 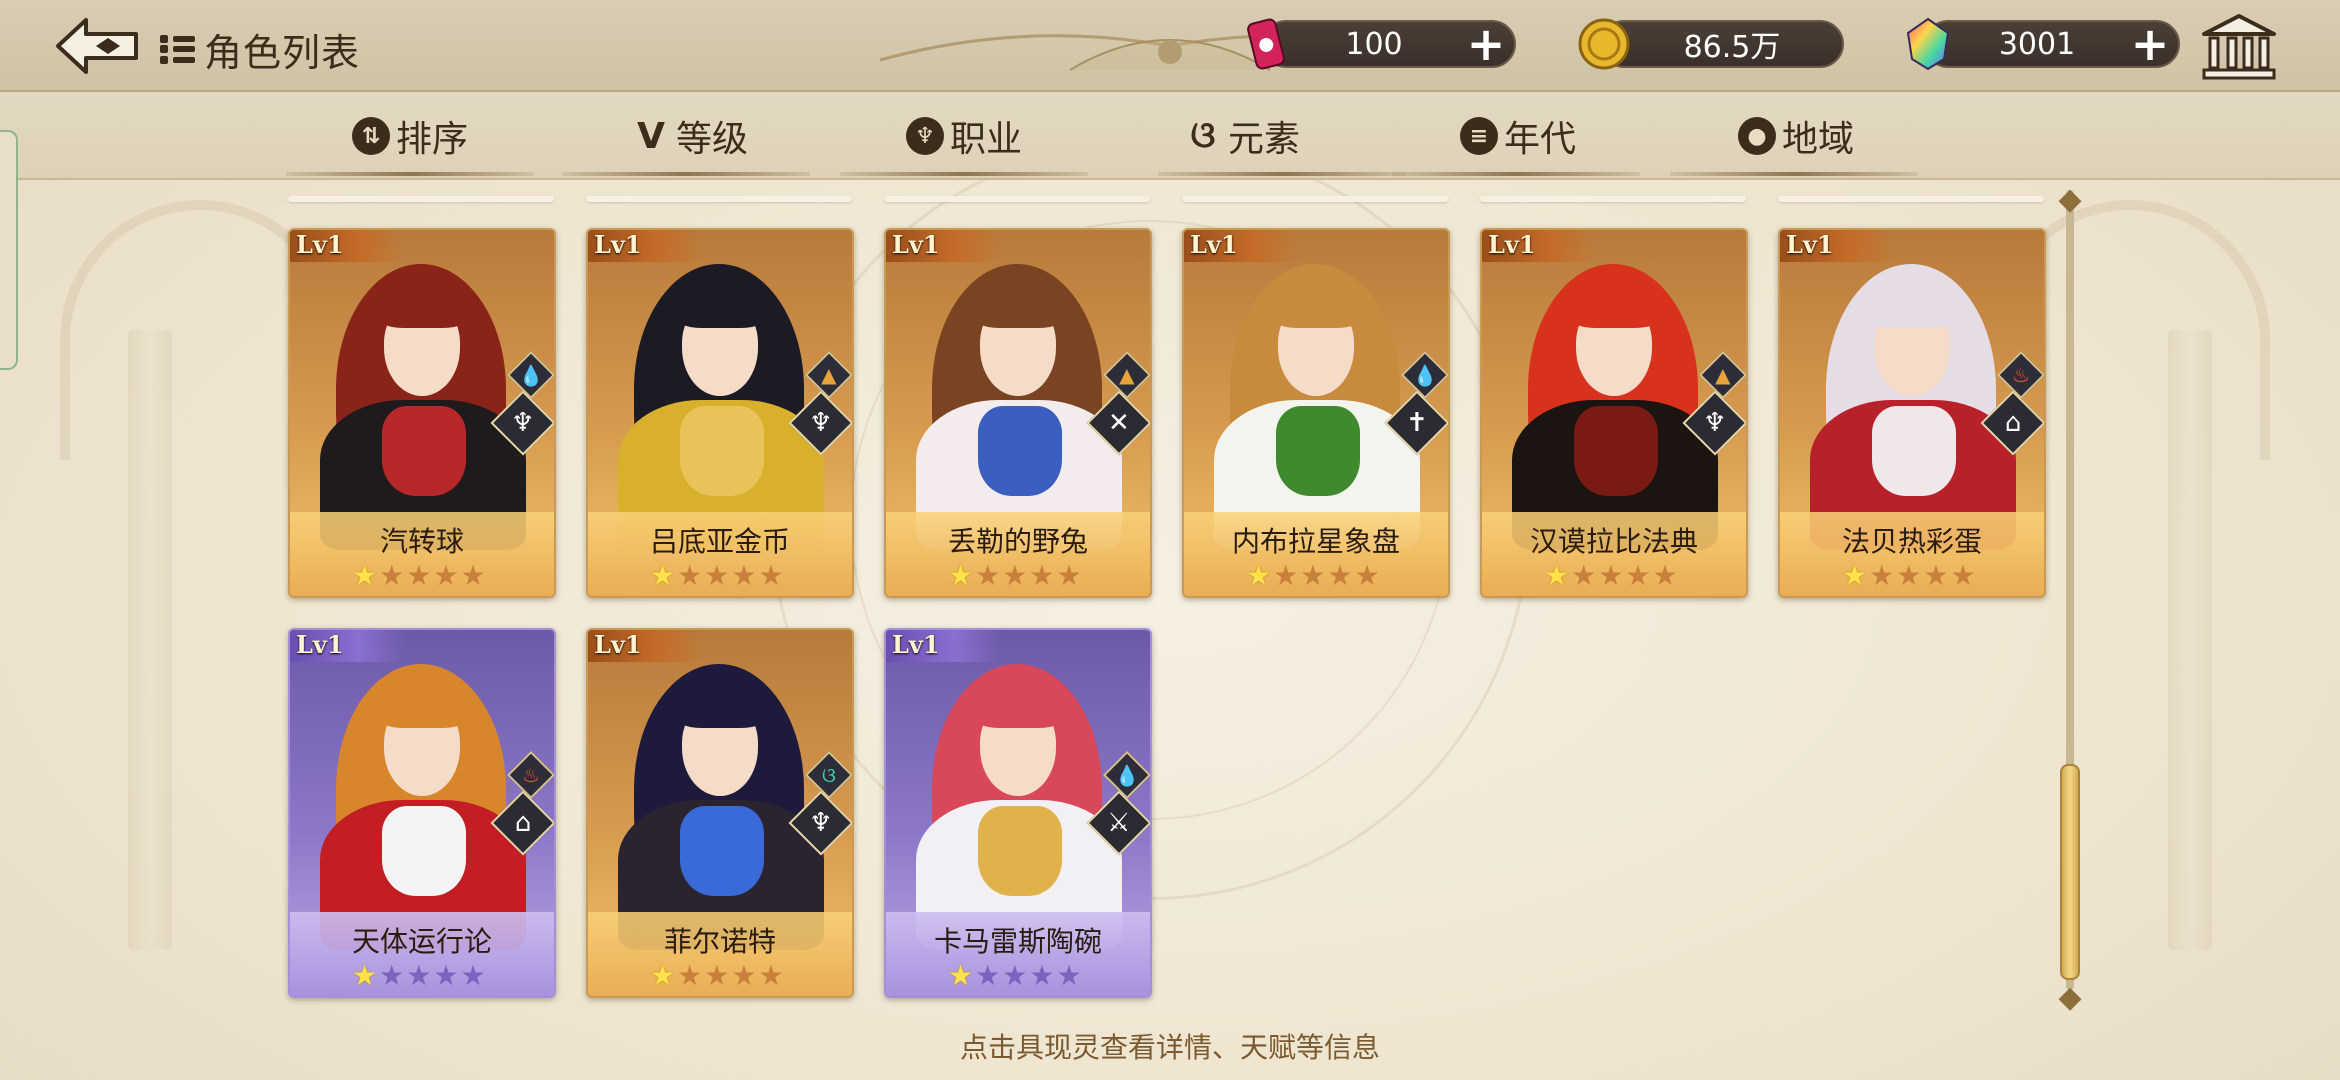 What do you see at coordinates (1912, 413) in the screenshot?
I see `character-card: Lv1 ♨ ⌂ 法贝热彩蛋 ★ ★ ★ ★ ★` at bounding box center [1912, 413].